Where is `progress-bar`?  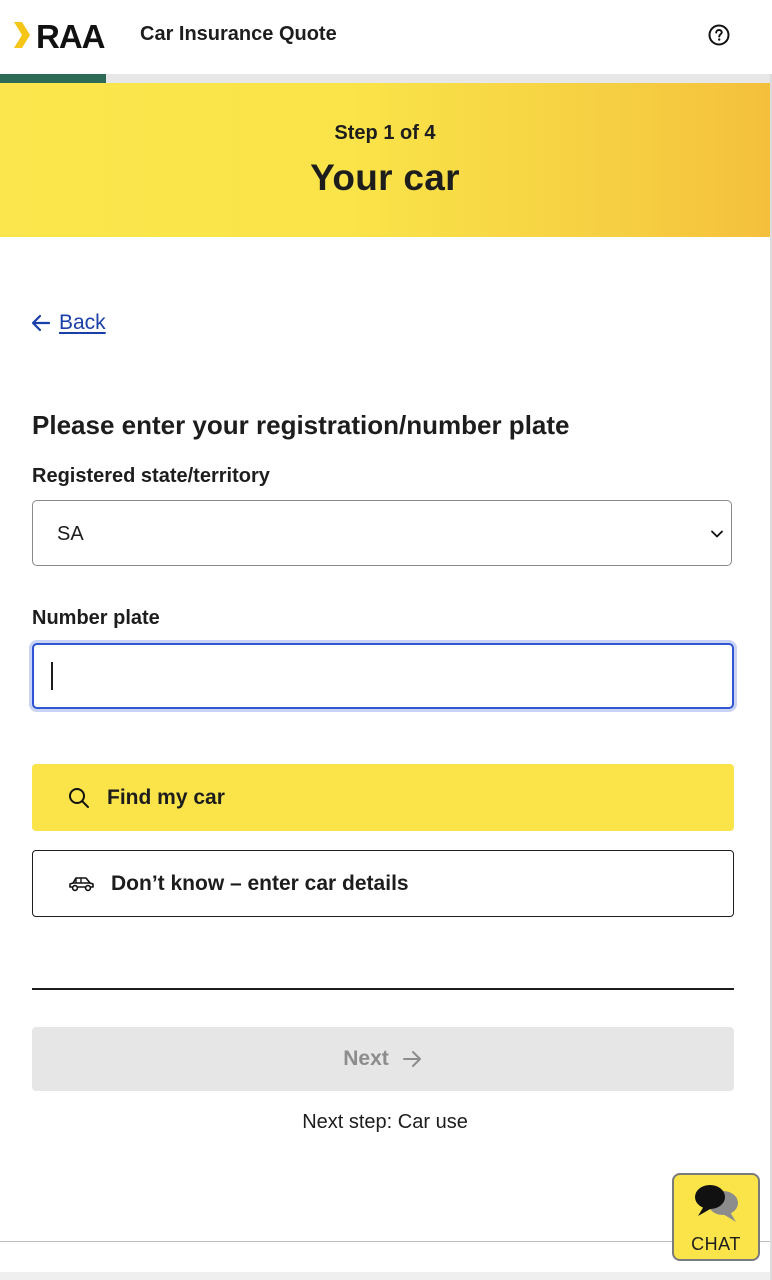 progress-bar is located at coordinates (385, 78).